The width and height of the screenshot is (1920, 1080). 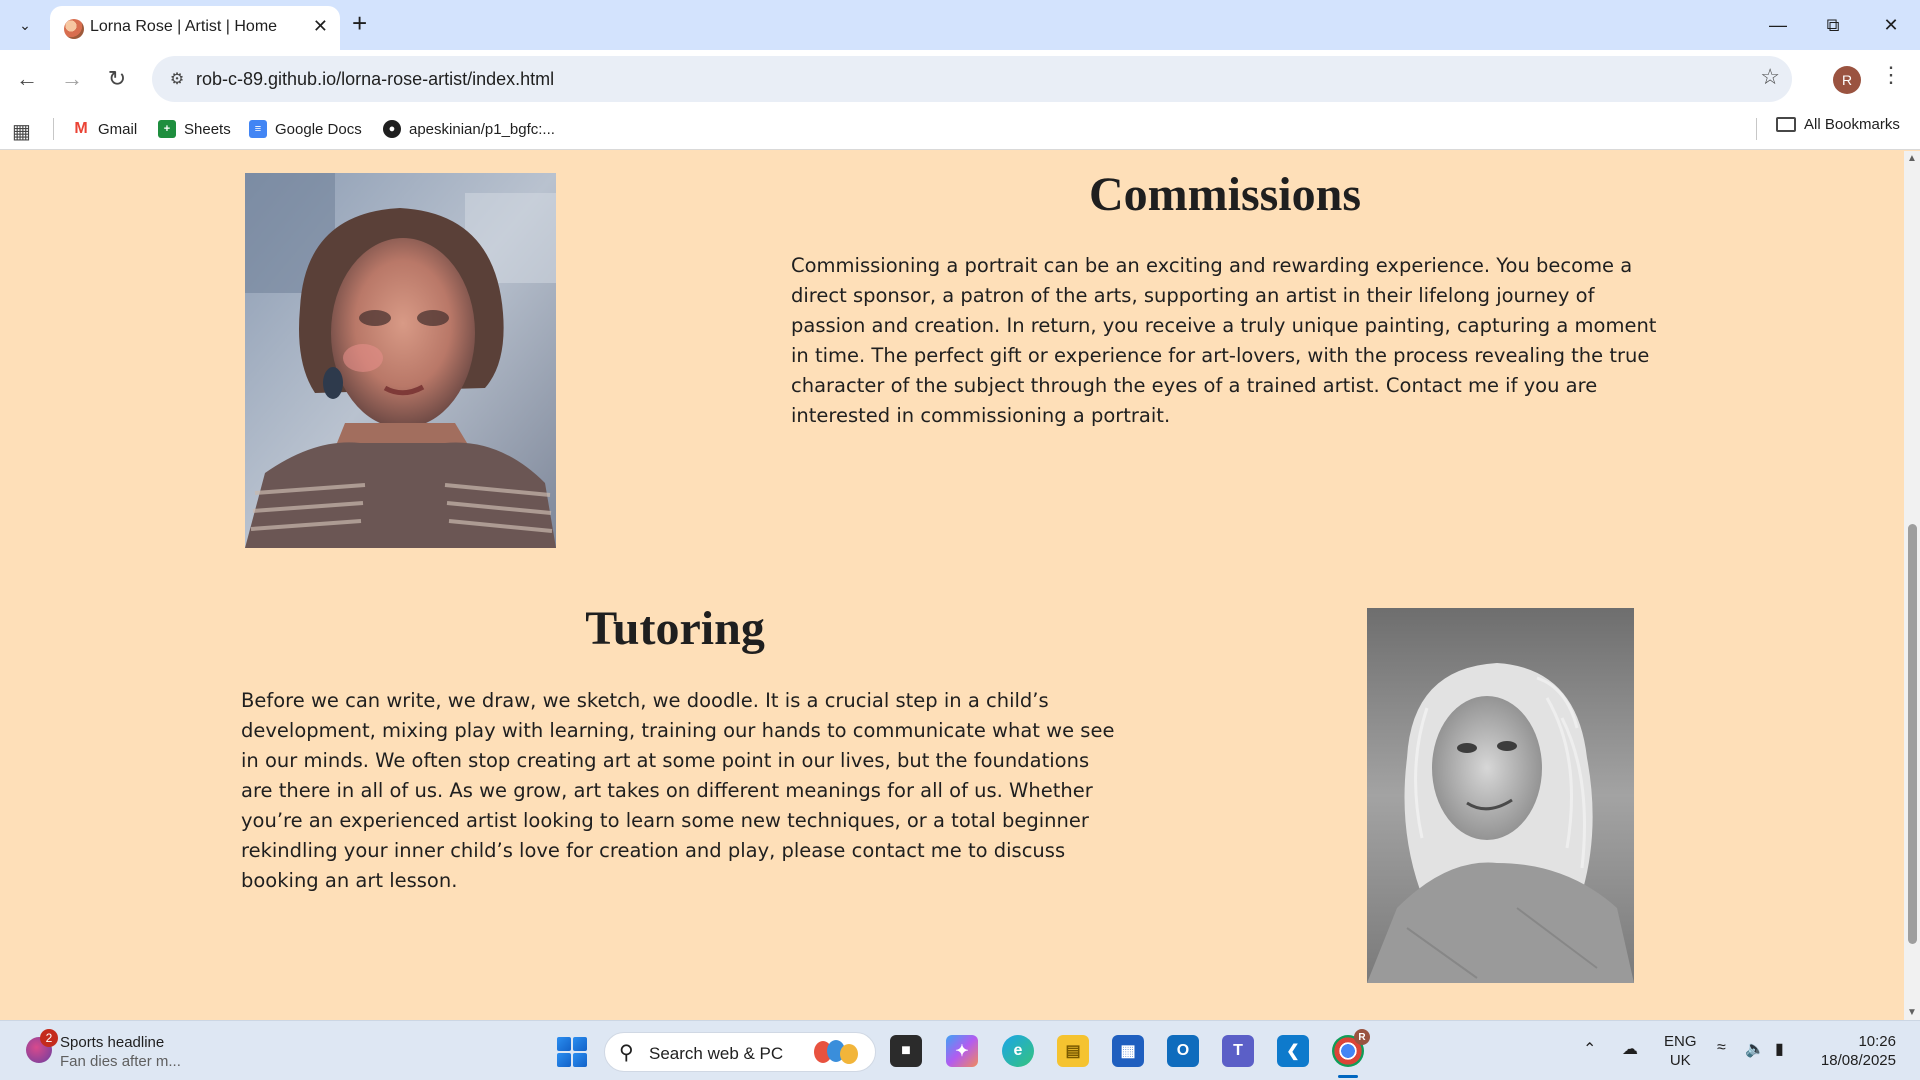 I want to click on tutoring-portrait-drawing, so click(x=1500, y=795).